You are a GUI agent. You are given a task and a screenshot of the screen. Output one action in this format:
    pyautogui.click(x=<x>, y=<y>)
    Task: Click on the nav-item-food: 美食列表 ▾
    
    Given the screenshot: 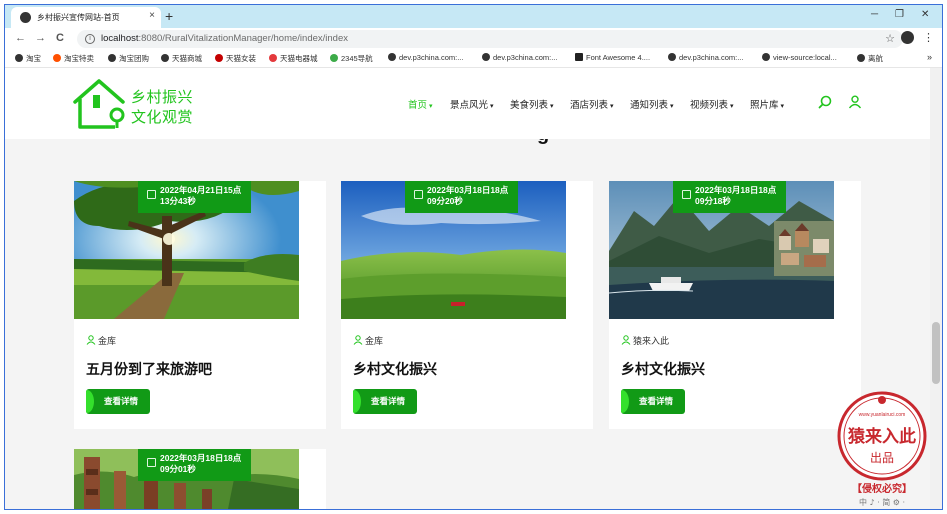 What is the action you would take?
    pyautogui.click(x=532, y=104)
    